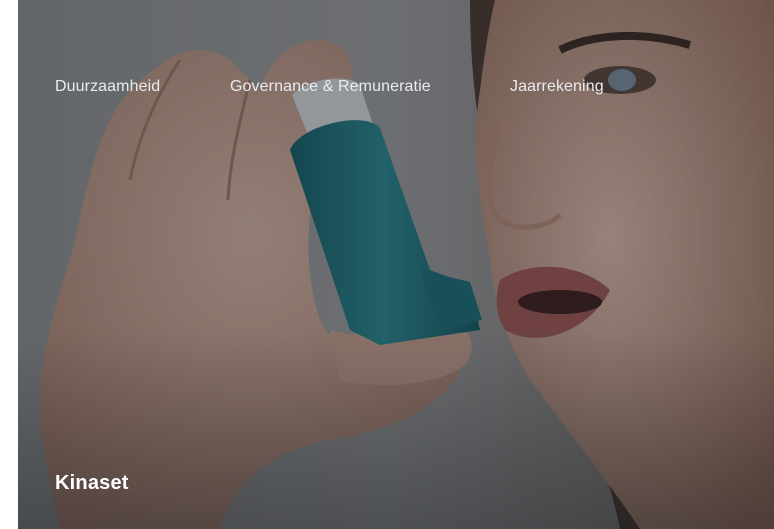 Image resolution: width=774 pixels, height=529 pixels. Describe the element at coordinates (330, 87) in the screenshot. I see `nav-link-governance-remuneratie: Governance & Remuneratie` at that location.